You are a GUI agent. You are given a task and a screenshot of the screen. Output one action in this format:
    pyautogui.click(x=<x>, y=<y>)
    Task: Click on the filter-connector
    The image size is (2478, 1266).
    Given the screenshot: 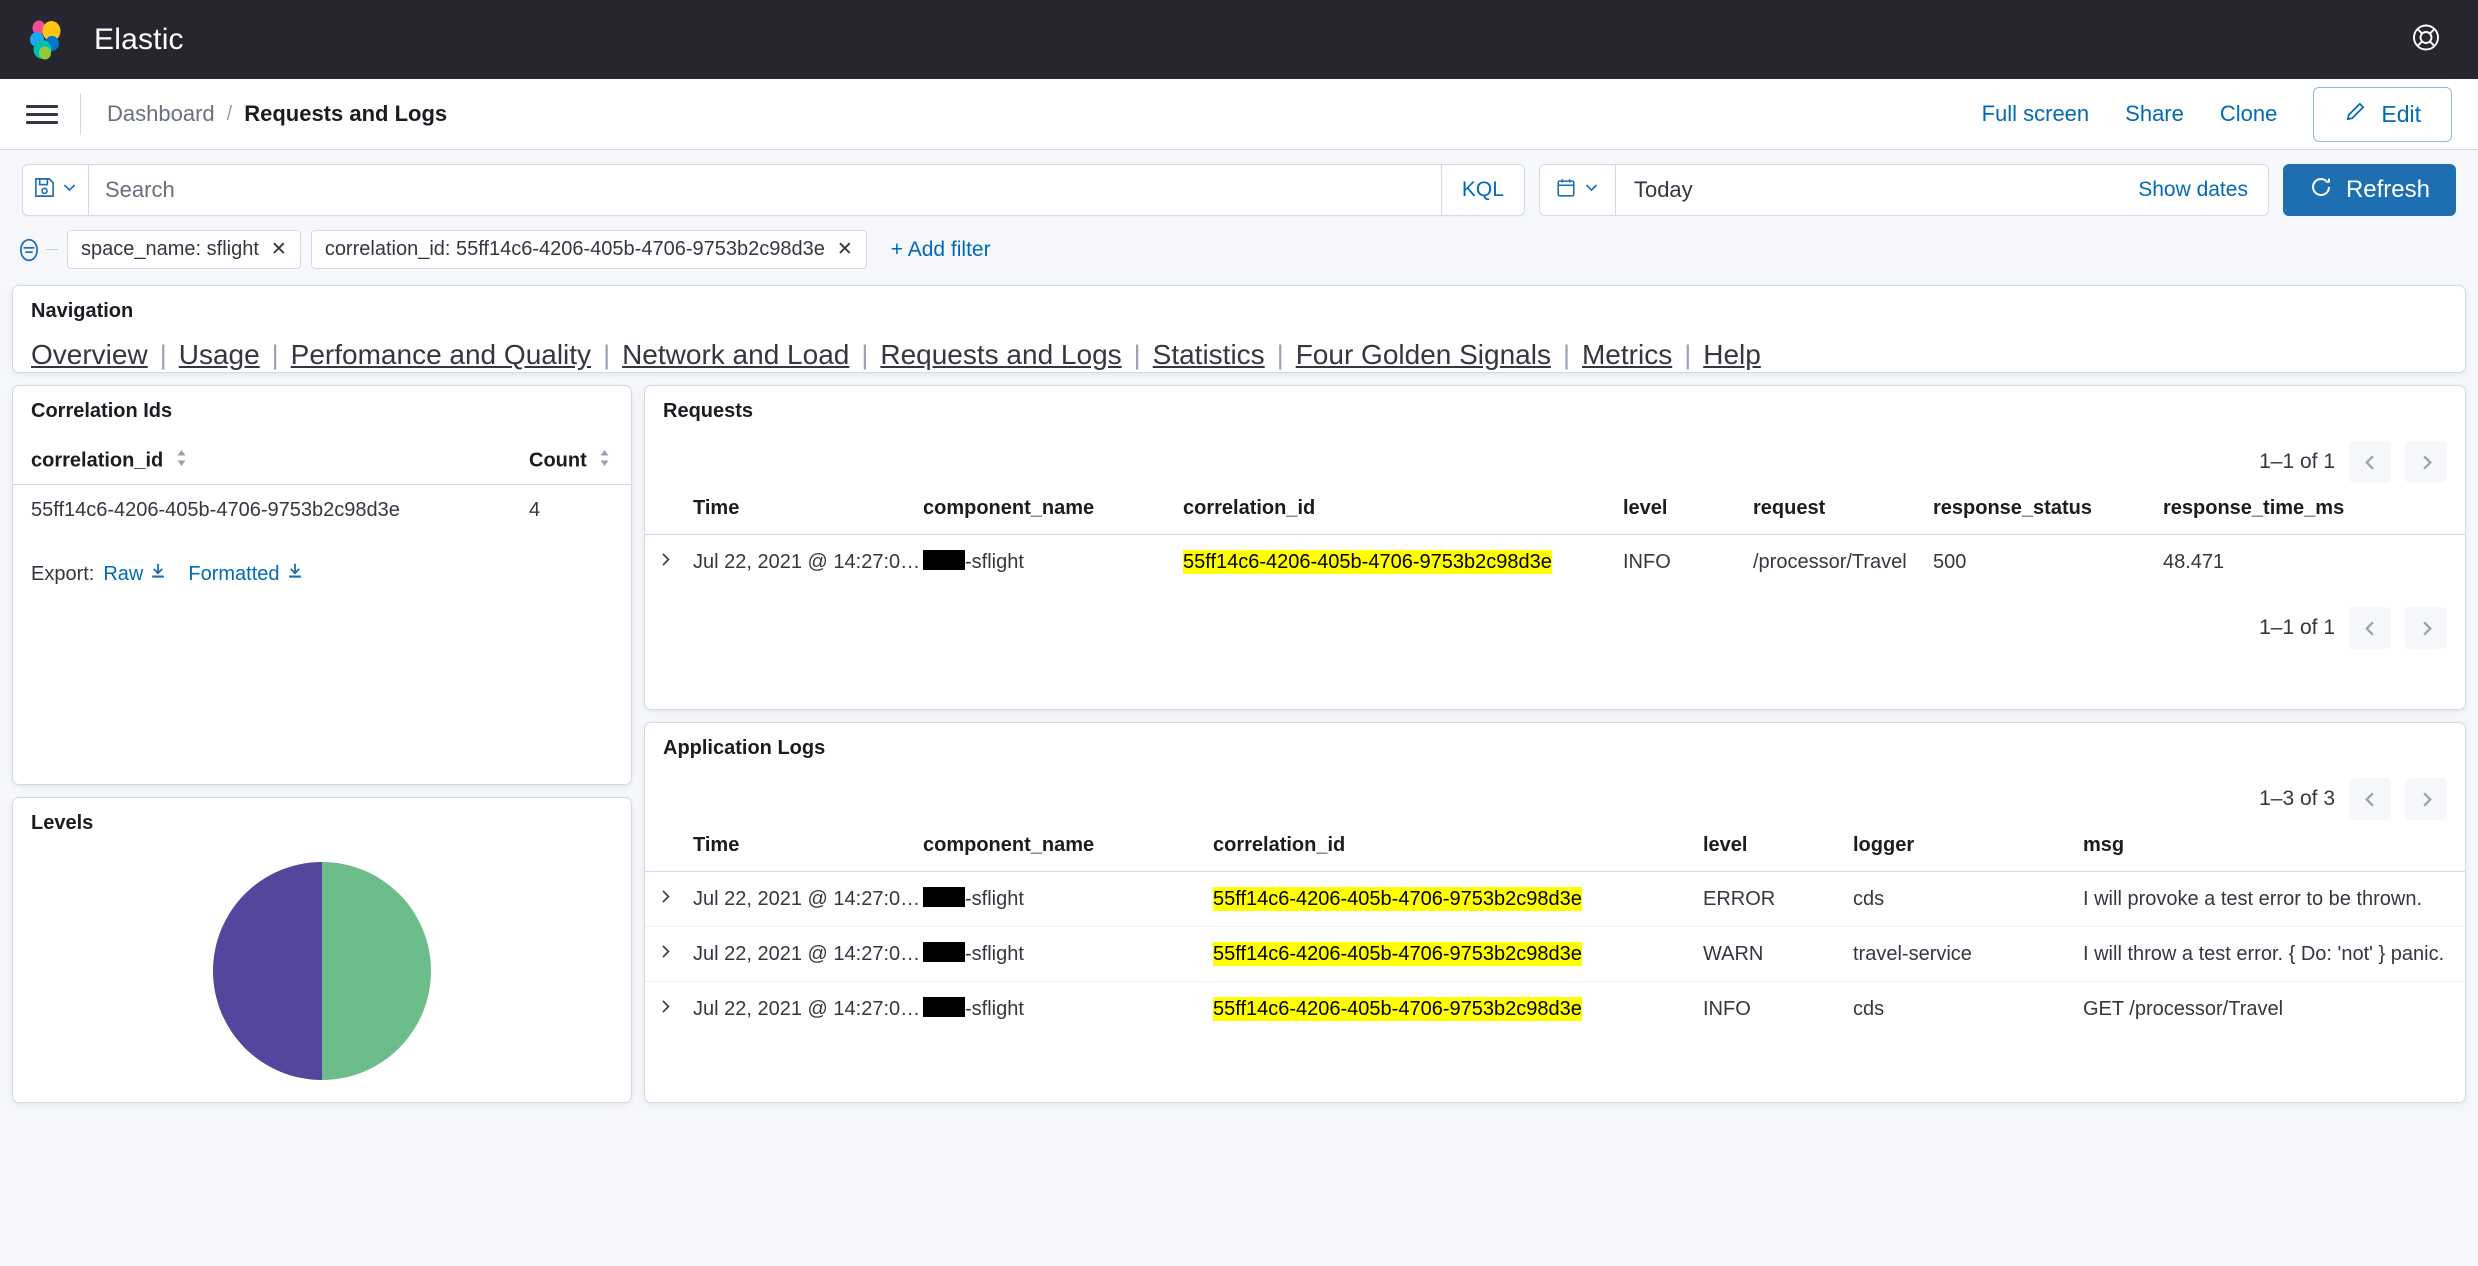 What is the action you would take?
    pyautogui.click(x=52, y=249)
    